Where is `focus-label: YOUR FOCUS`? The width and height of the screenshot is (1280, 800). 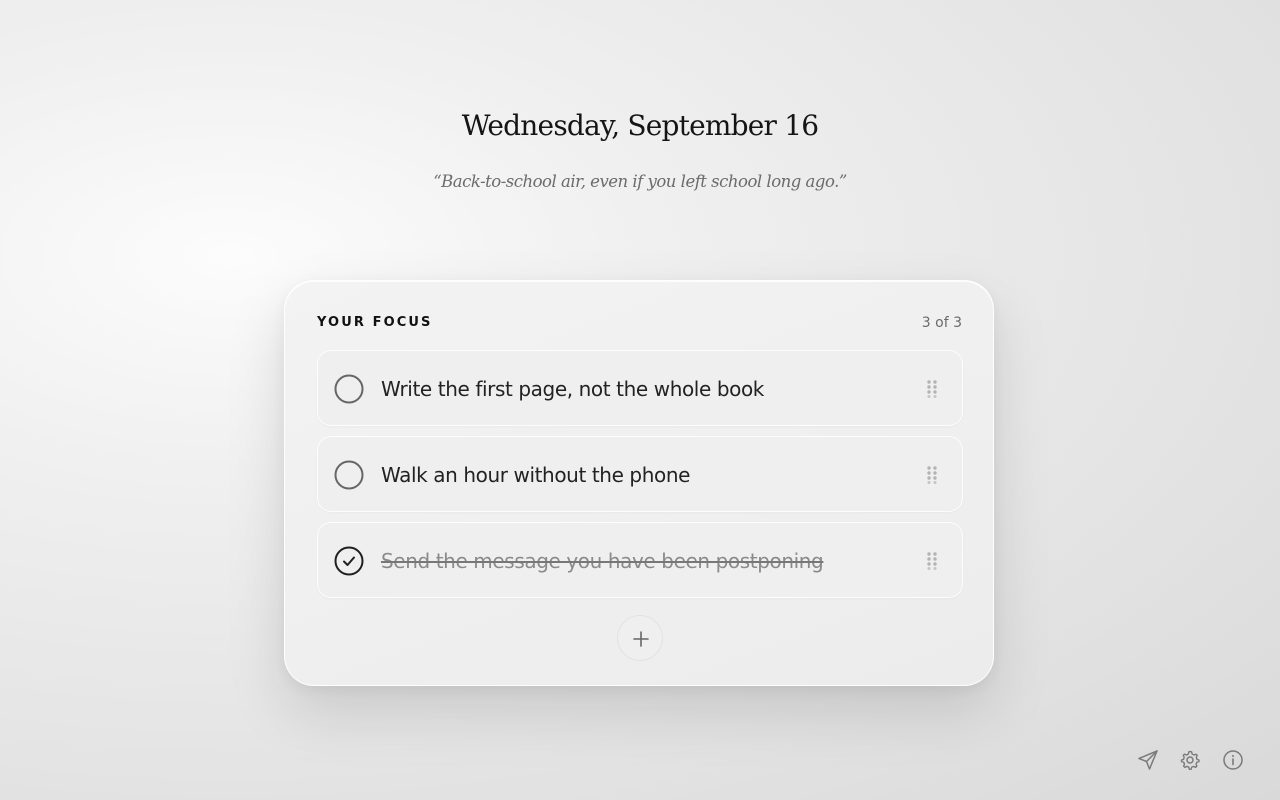
focus-label: YOUR FOCUS is located at coordinates (375, 322).